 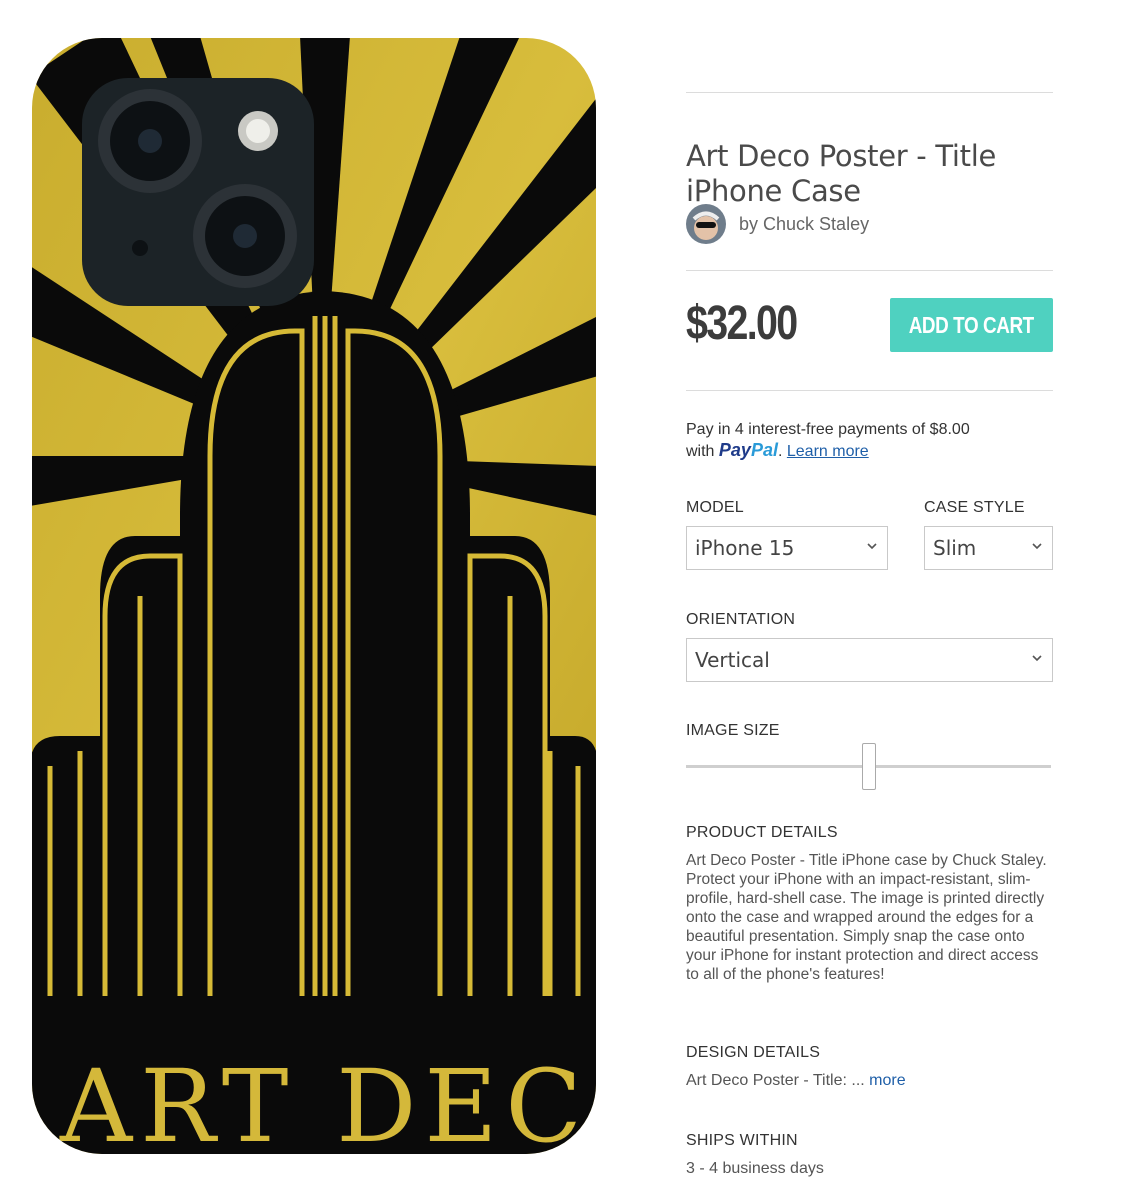 What do you see at coordinates (869, 660) in the screenshot?
I see `orientation-select: Vertical` at bounding box center [869, 660].